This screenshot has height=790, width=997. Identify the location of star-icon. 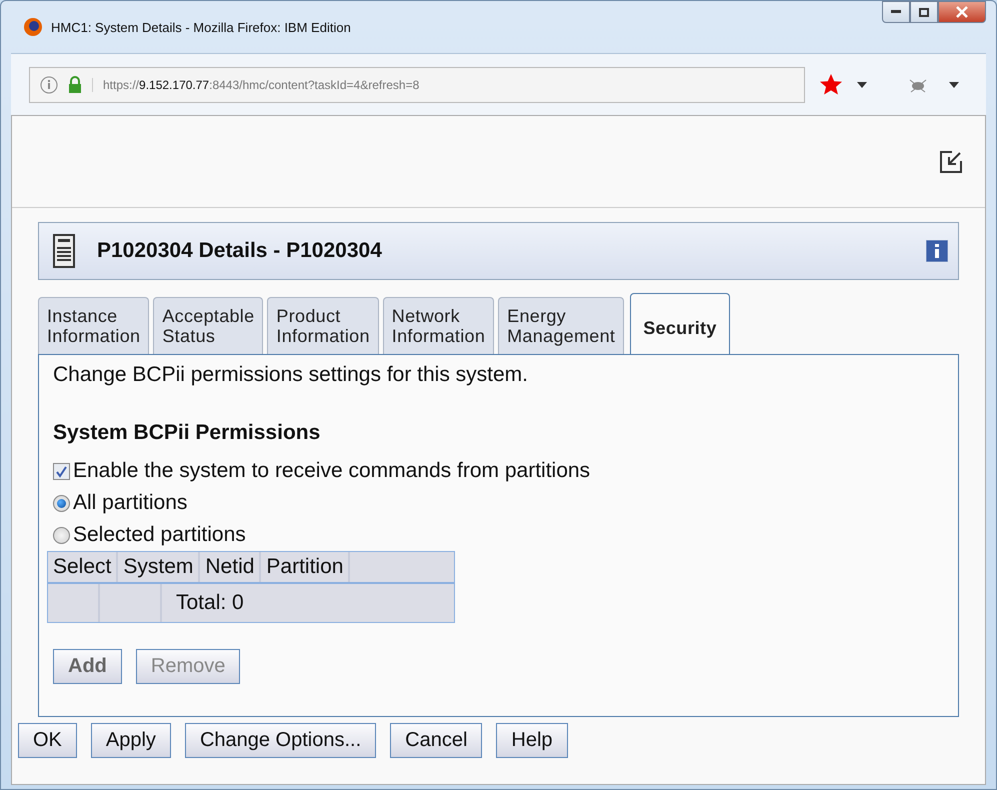
(831, 84).